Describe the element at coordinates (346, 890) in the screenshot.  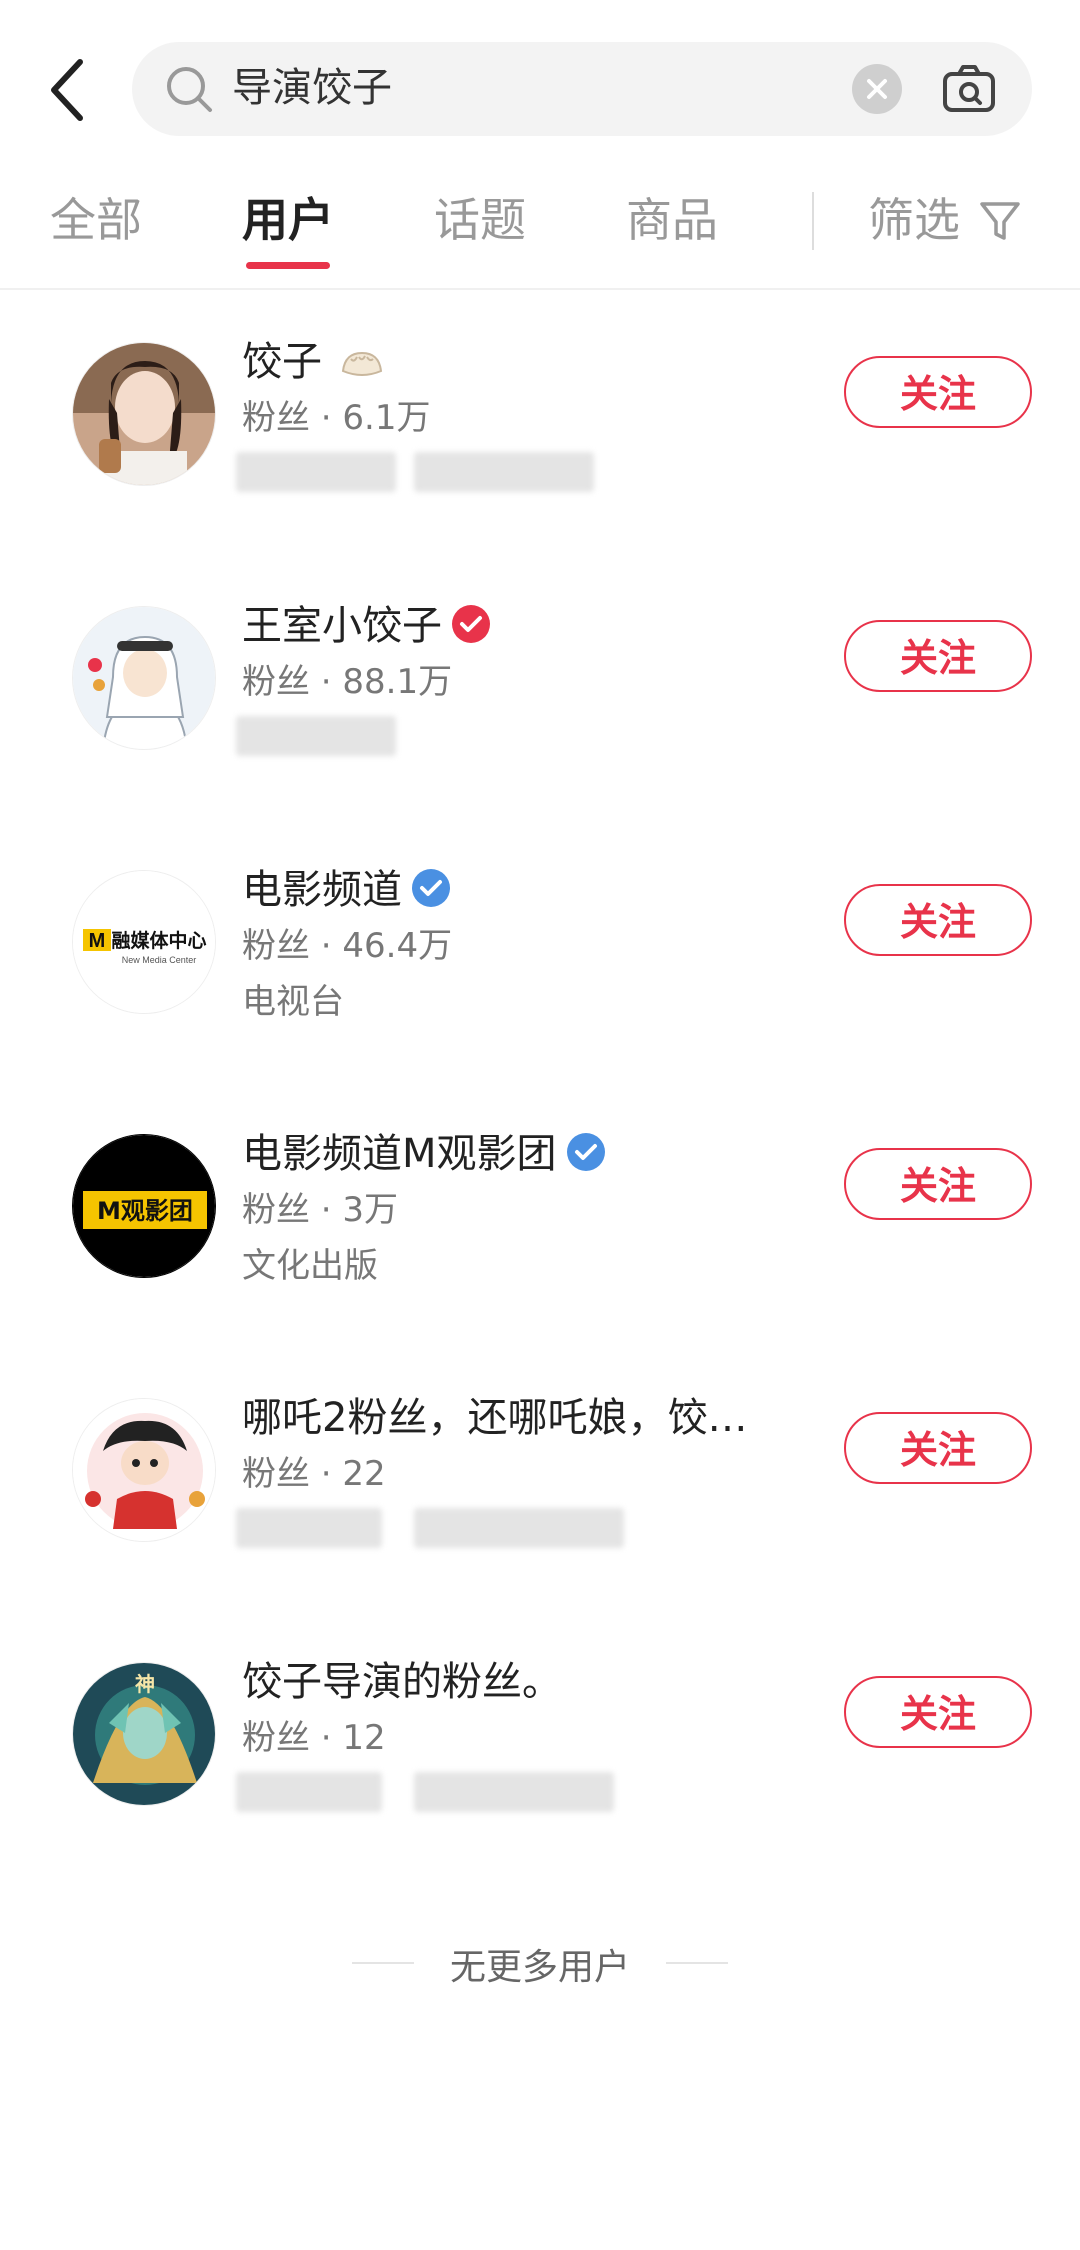
I see `user-name: 电影频道` at that location.